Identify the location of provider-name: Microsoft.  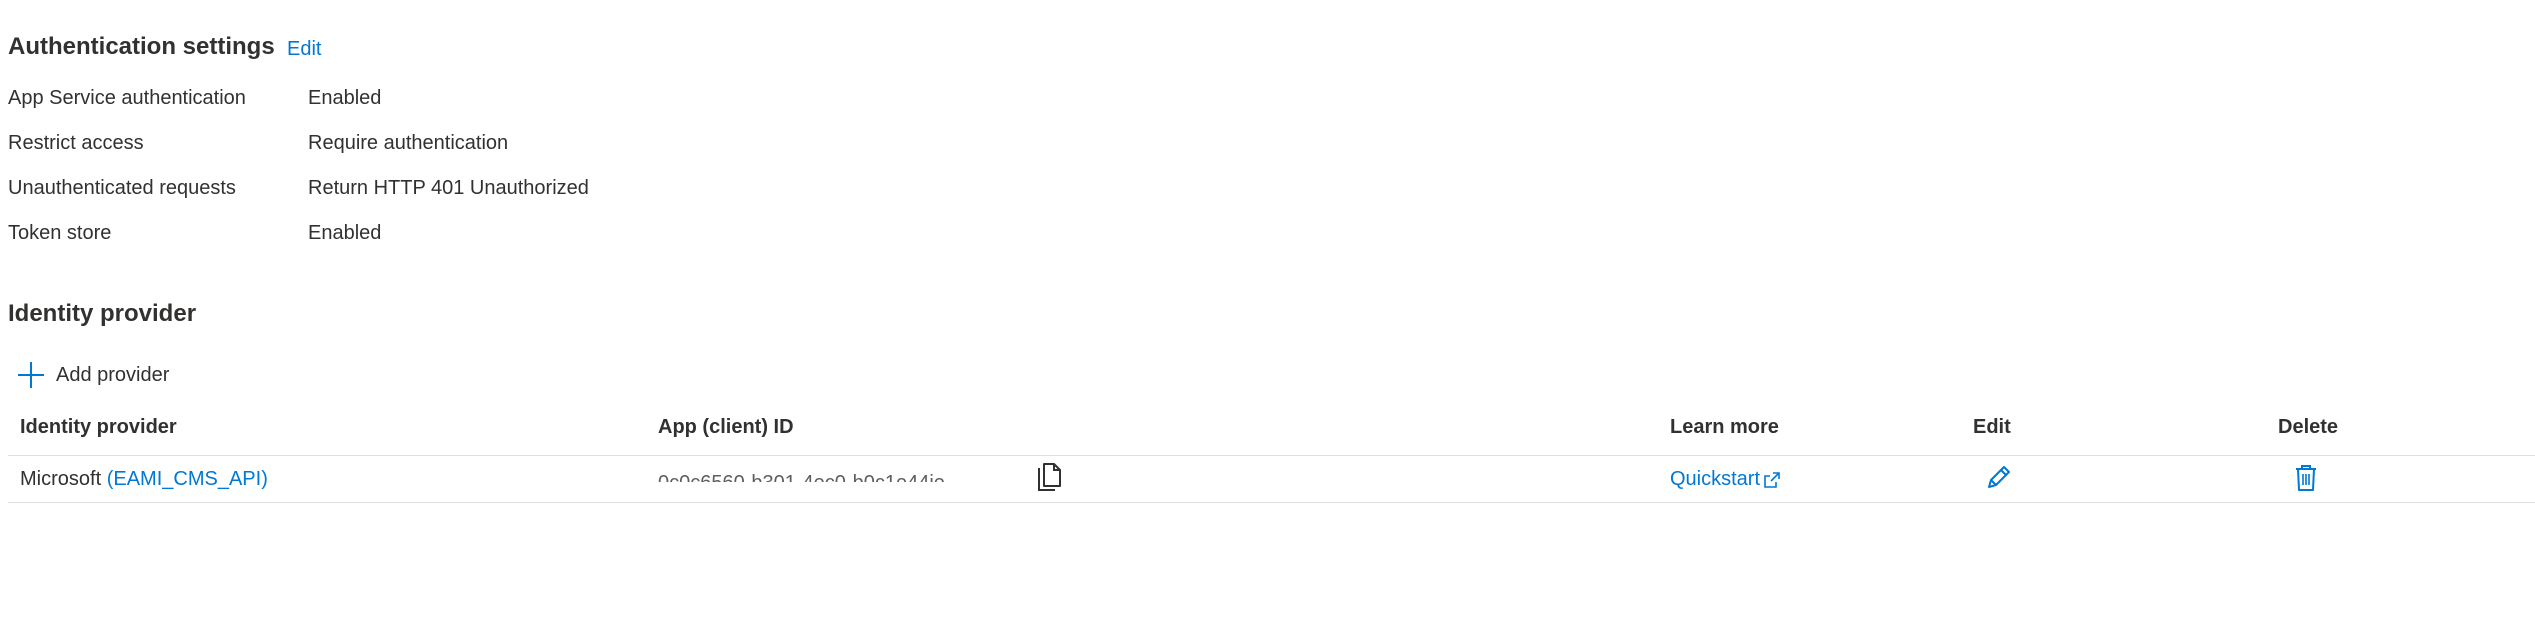
(61, 479).